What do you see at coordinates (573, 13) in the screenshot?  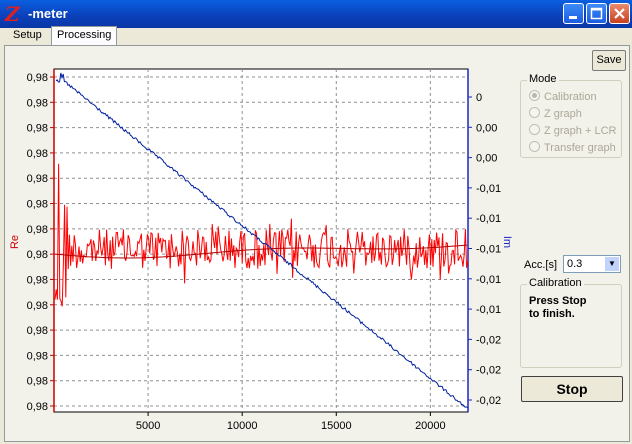 I see `minimize-button` at bounding box center [573, 13].